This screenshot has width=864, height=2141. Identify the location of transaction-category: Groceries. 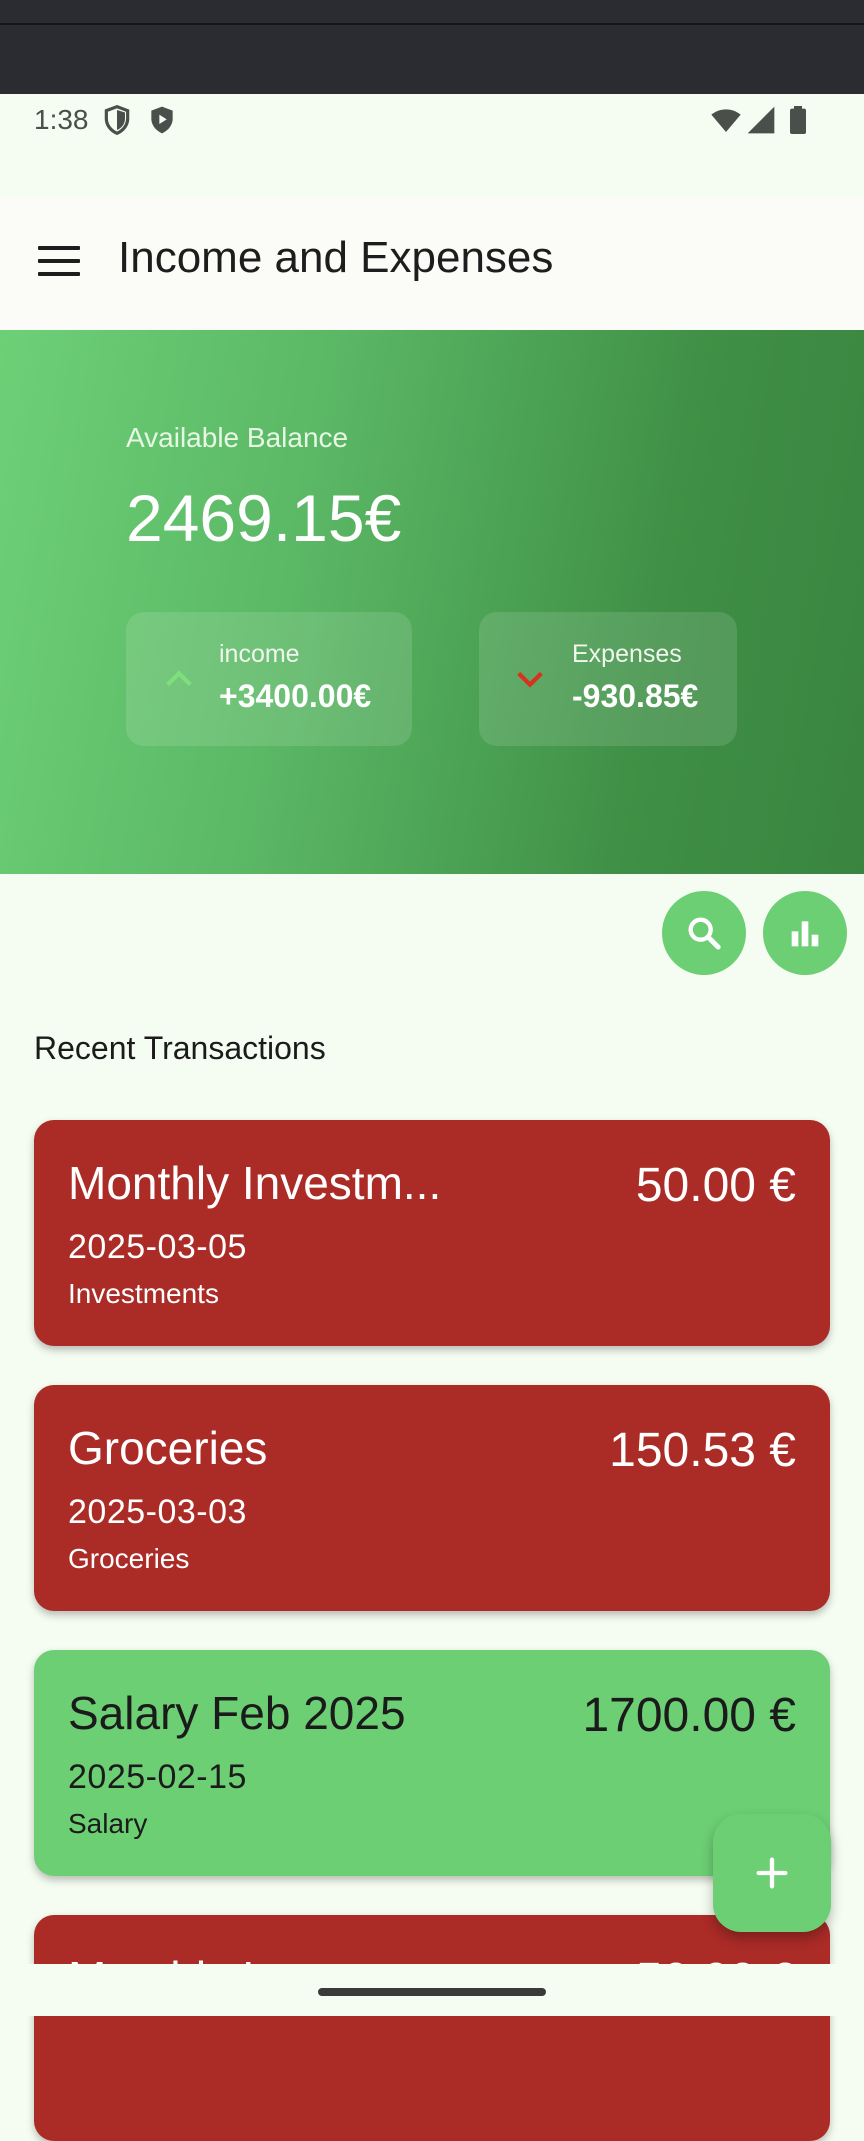
(129, 1558).